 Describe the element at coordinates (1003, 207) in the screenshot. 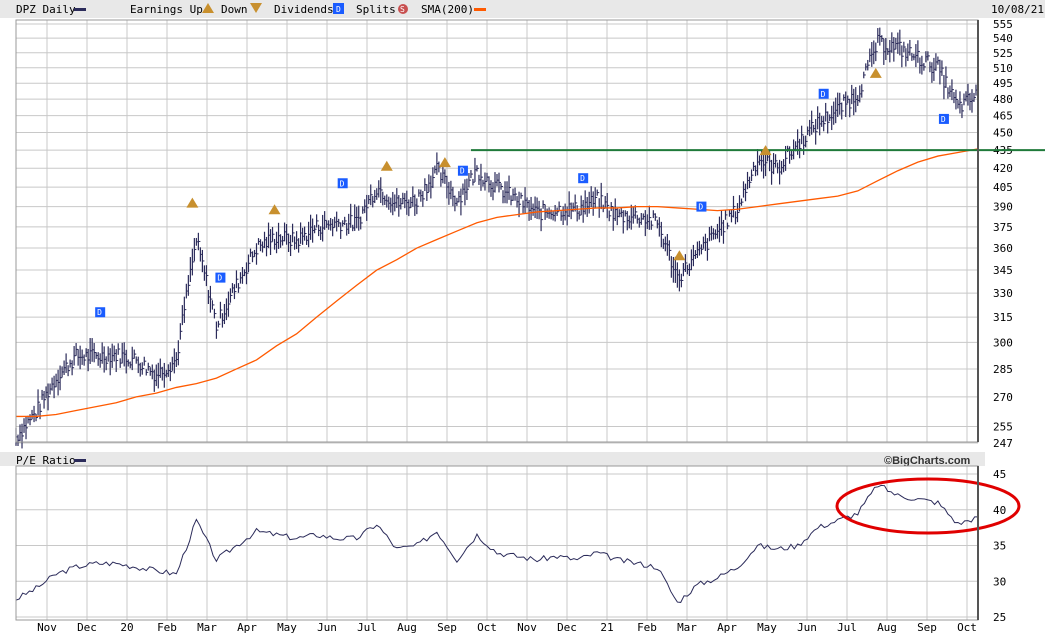

I see `price-tick-label: 390` at that location.